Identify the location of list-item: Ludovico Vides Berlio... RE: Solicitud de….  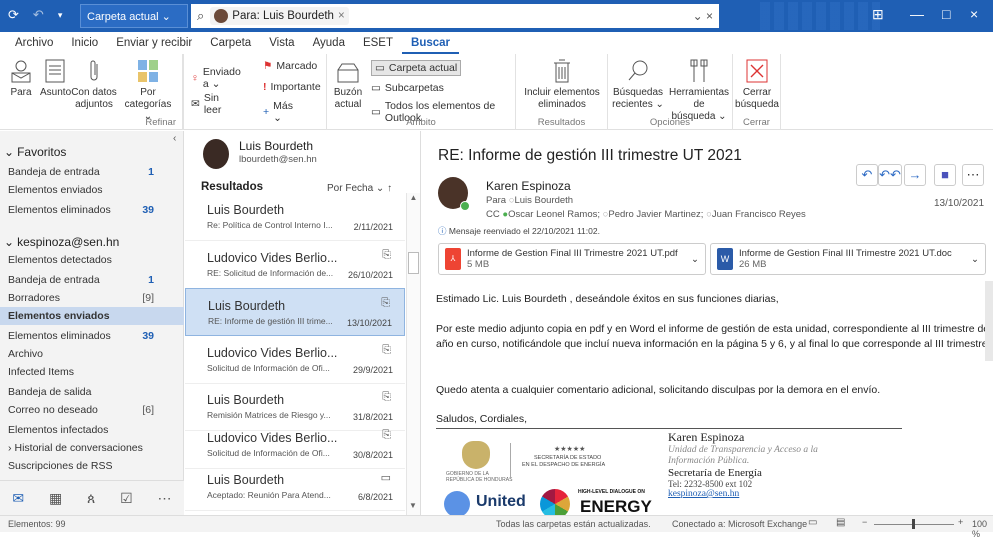
(295, 265).